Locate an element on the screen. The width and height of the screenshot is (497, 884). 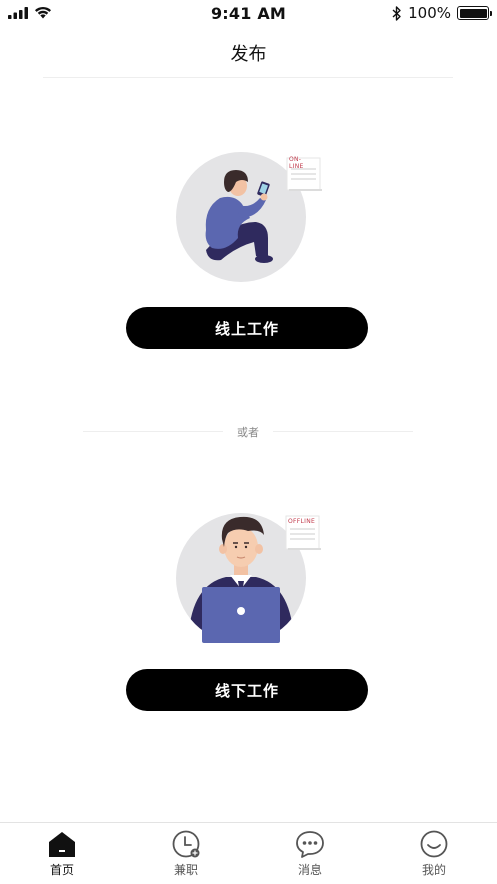
offline-work-illustration: OFFLINE is located at coordinates (248, 578).